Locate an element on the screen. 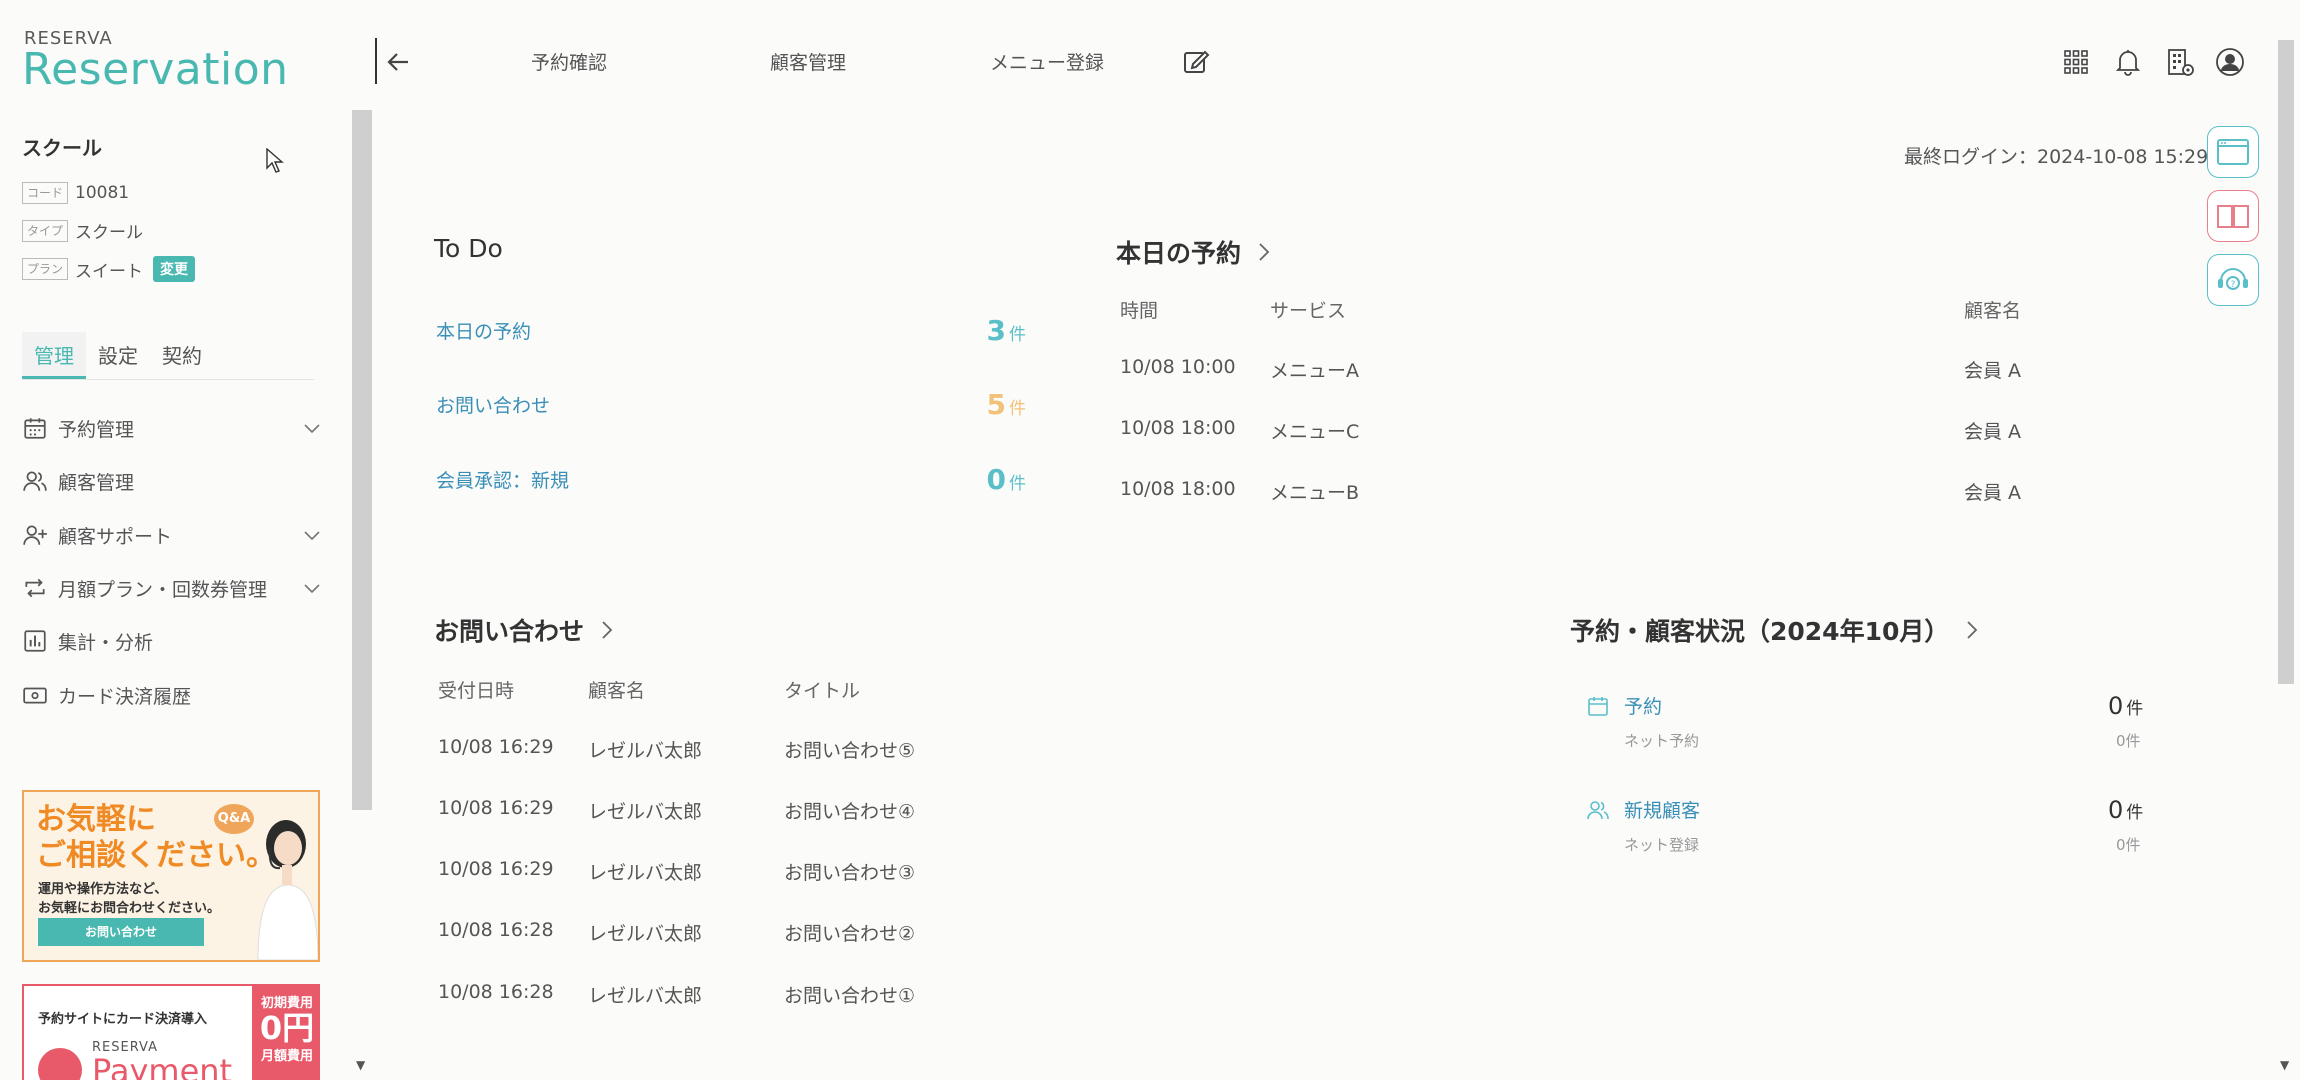 The height and width of the screenshot is (1080, 2300). nav-menu-register: メニュー登録 is located at coordinates (1047, 61).